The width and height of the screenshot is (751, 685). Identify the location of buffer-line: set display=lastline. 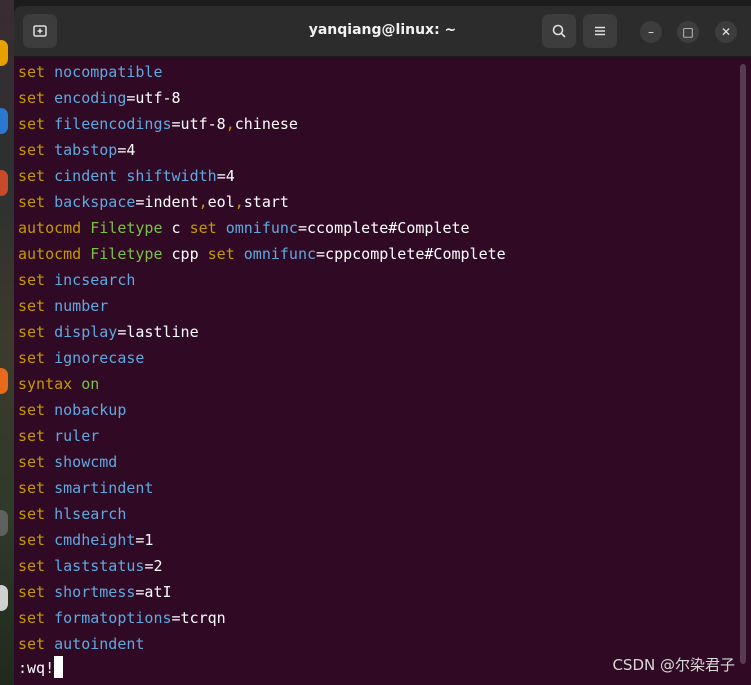
(373, 332).